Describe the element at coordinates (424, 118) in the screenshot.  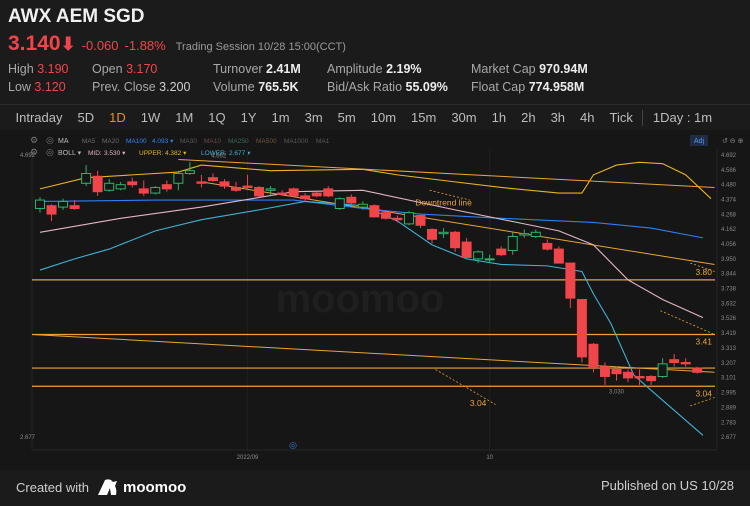
I see `tab-15m: 15m` at that location.